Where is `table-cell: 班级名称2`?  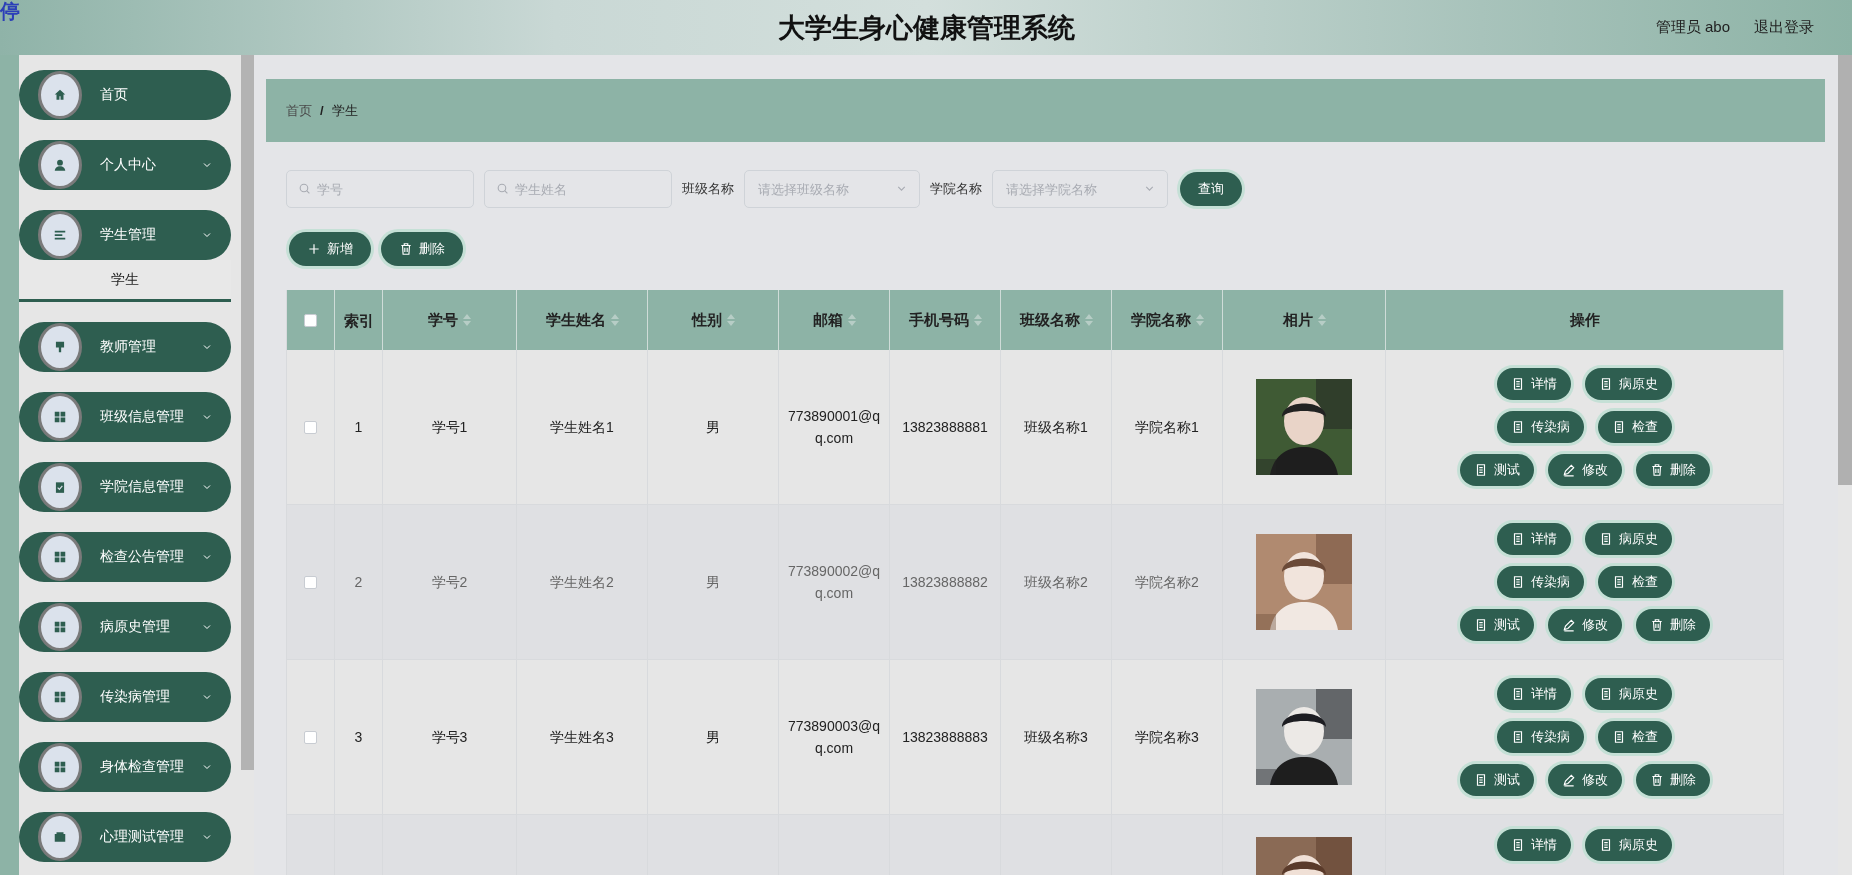
table-cell: 班级名称2 is located at coordinates (1056, 582).